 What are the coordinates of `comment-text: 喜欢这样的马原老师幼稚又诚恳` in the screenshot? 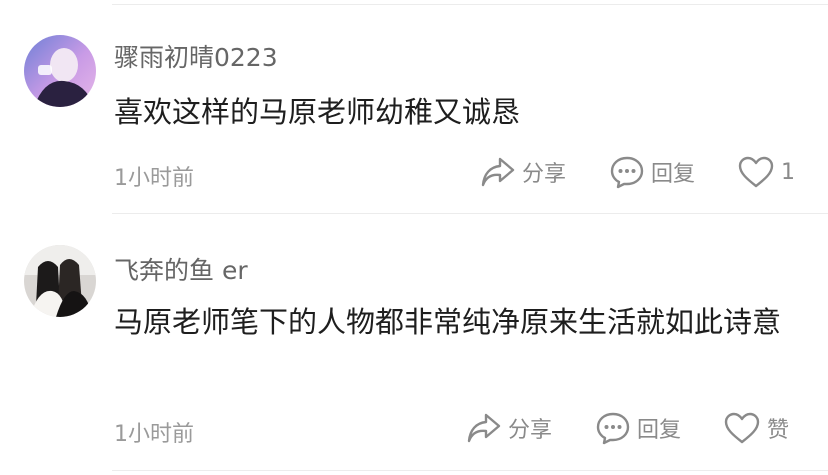 It's located at (317, 112).